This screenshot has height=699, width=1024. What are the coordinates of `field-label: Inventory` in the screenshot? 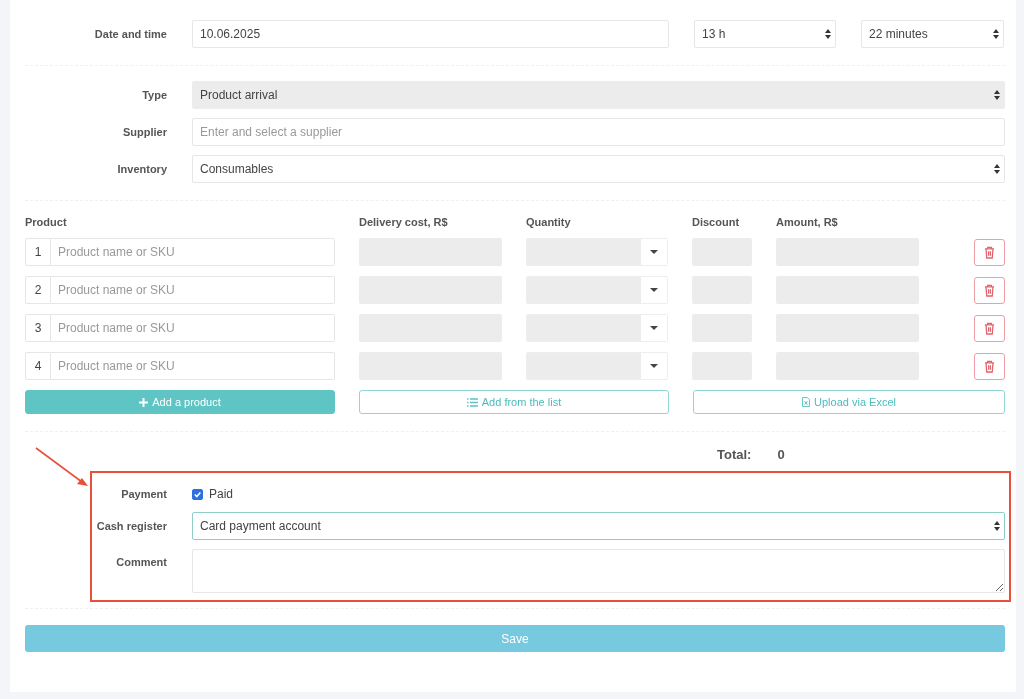 It's located at (141, 169).